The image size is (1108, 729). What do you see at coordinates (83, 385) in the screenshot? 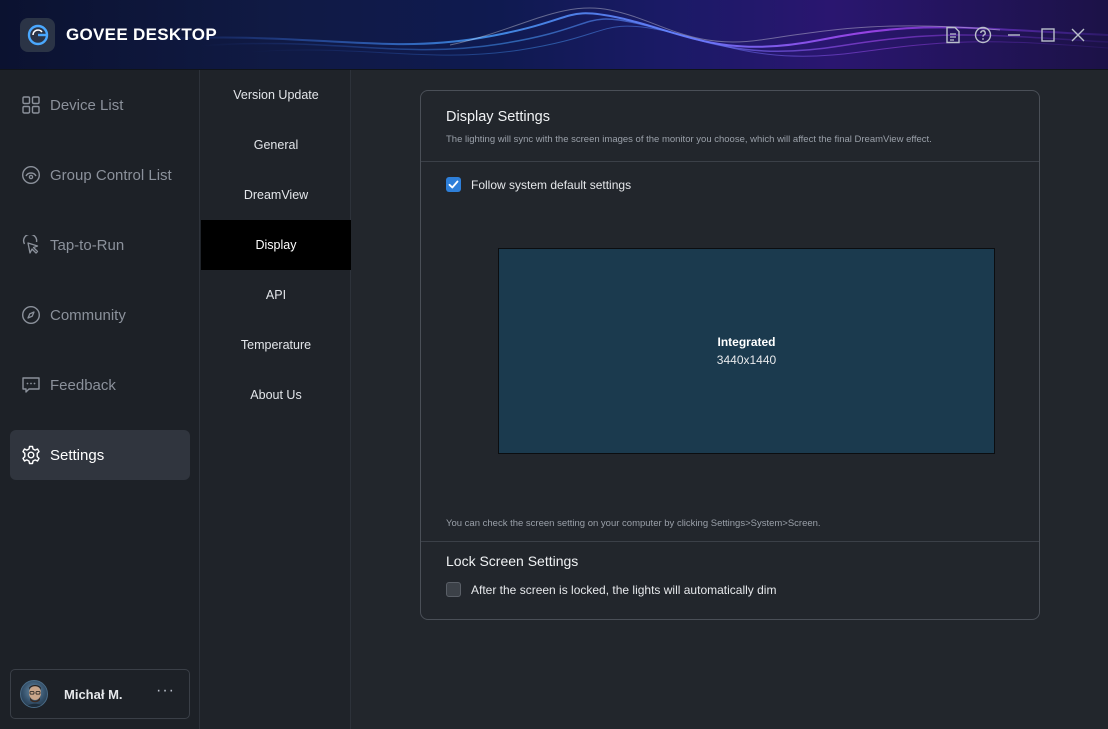
I see `sidebar-item-label: Feedback` at bounding box center [83, 385].